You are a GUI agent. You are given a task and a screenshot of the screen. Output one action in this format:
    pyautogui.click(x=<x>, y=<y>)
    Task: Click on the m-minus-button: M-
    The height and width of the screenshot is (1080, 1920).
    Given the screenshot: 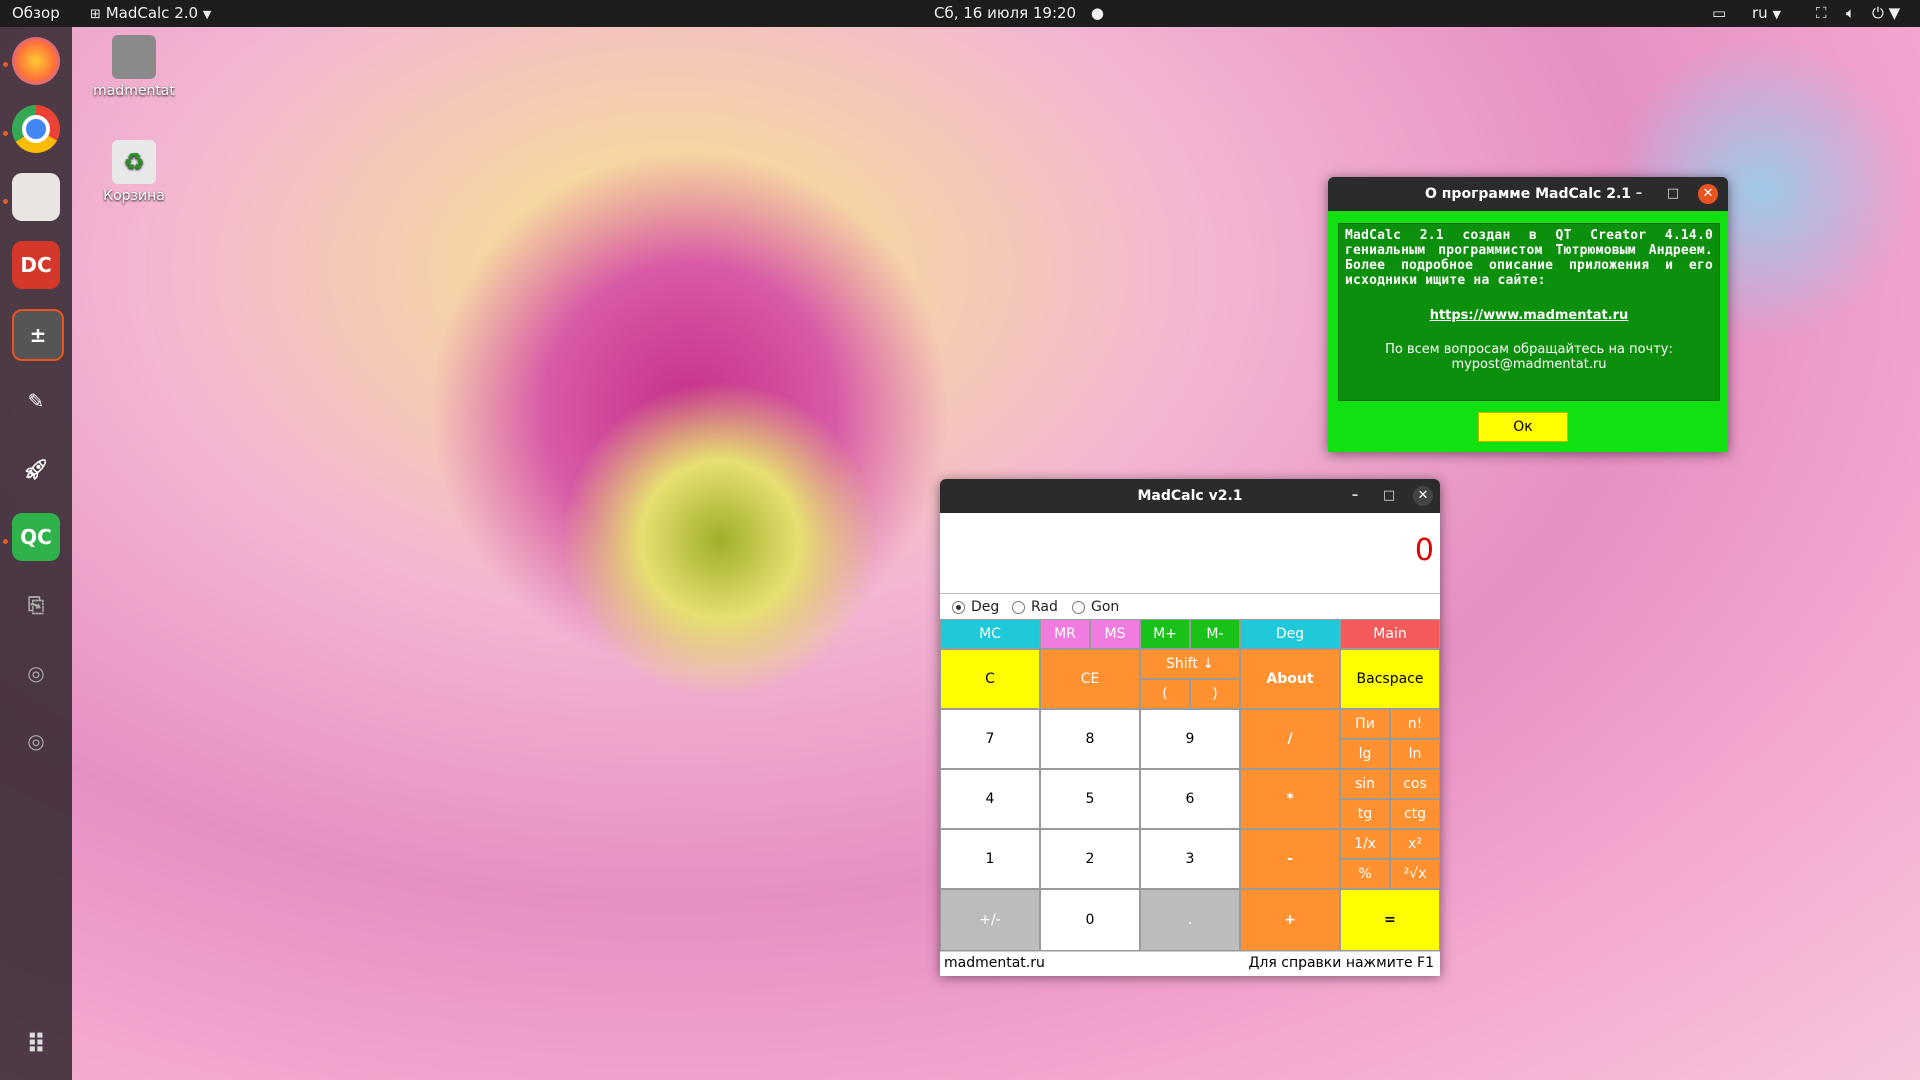 What is the action you would take?
    pyautogui.click(x=1215, y=634)
    